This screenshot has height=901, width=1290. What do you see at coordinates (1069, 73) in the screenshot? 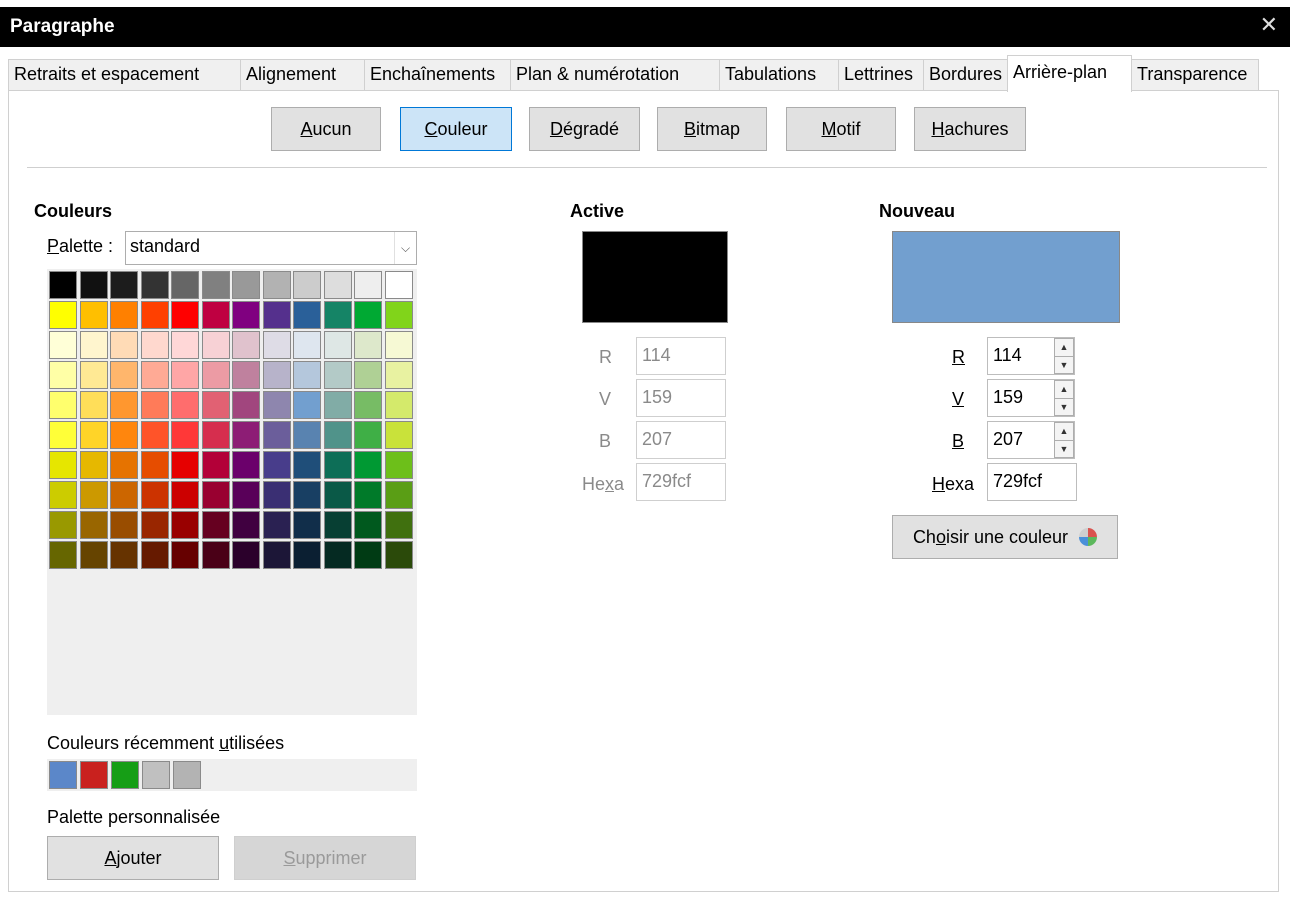
I see `tab-arriere-plan: Arrière-plan` at bounding box center [1069, 73].